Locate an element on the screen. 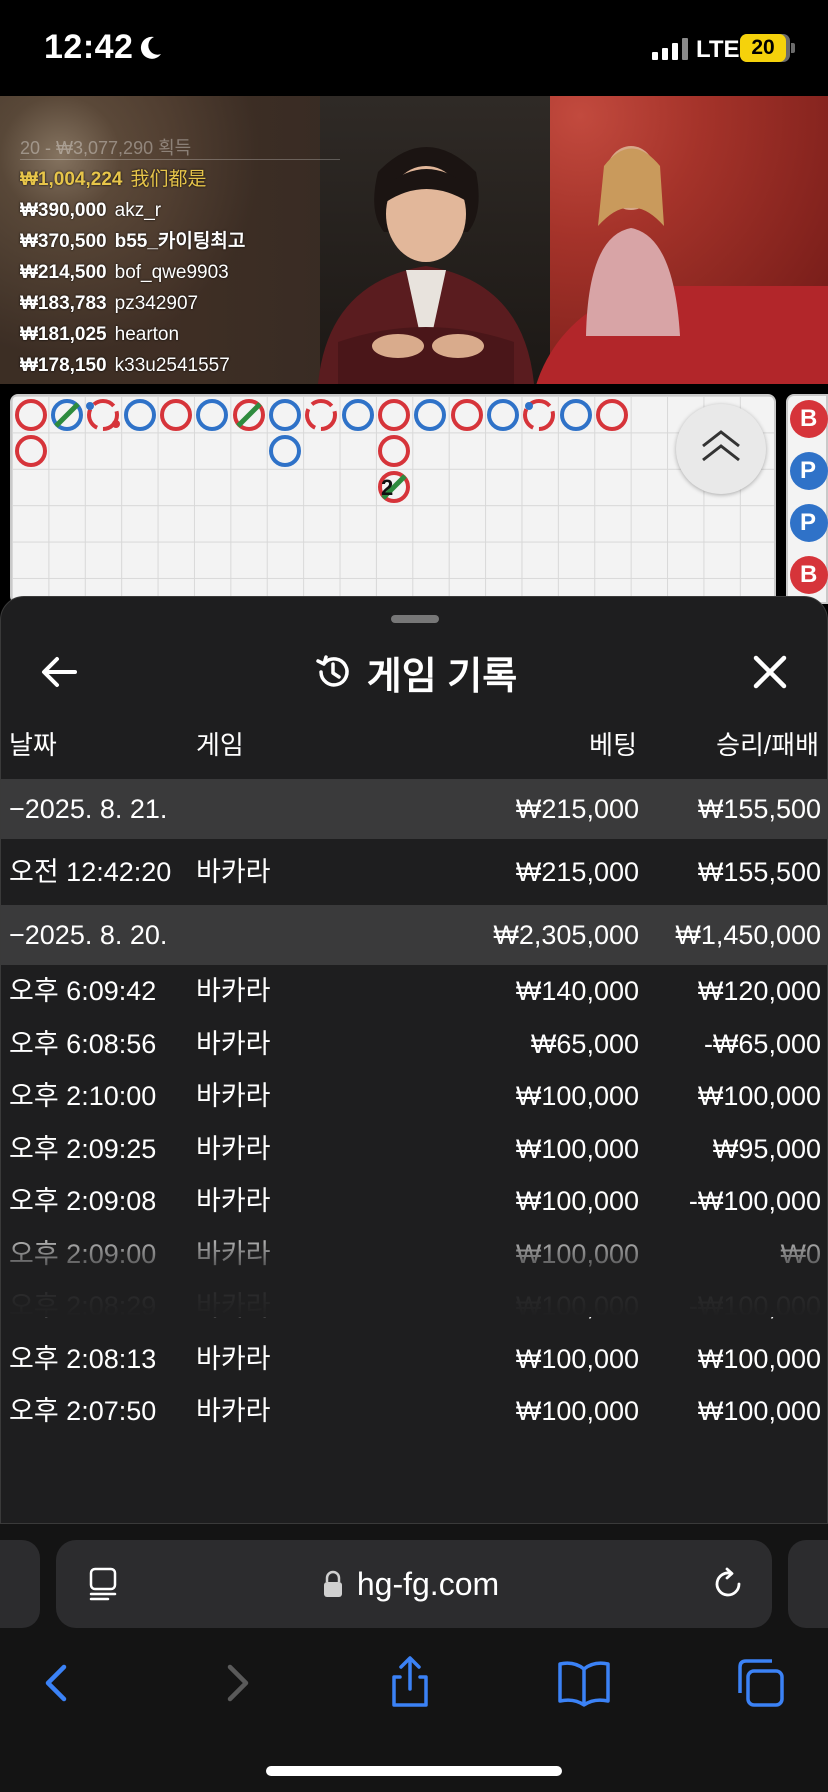  nav-back-button is located at coordinates (58, 1683).